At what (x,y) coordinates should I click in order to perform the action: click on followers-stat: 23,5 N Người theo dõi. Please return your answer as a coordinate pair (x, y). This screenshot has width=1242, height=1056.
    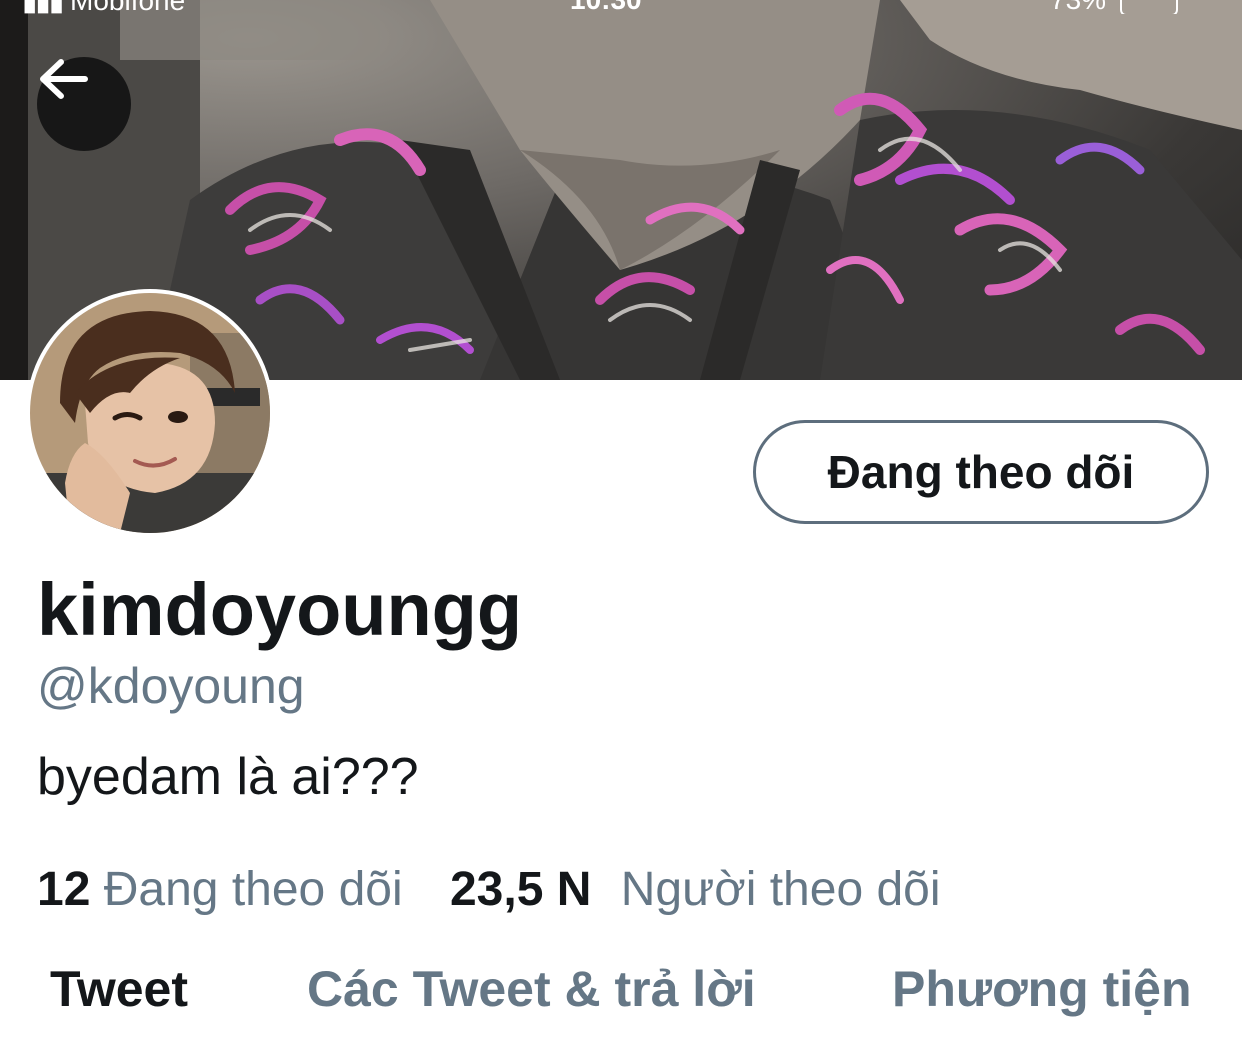
    Looking at the image, I should click on (695, 889).